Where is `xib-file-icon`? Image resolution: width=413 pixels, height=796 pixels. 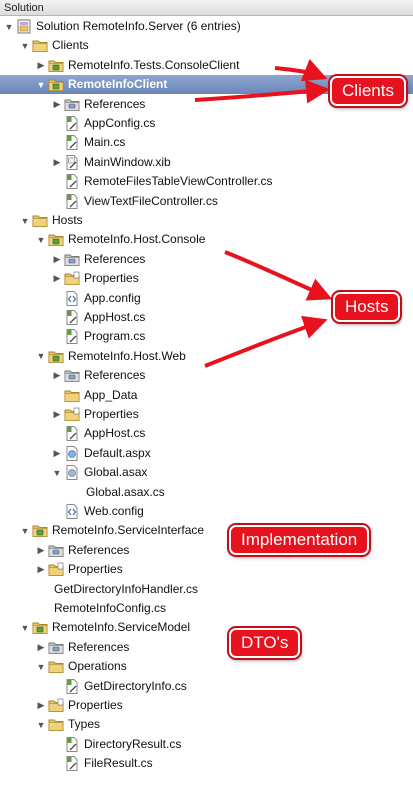
xib-file-icon is located at coordinates (72, 162).